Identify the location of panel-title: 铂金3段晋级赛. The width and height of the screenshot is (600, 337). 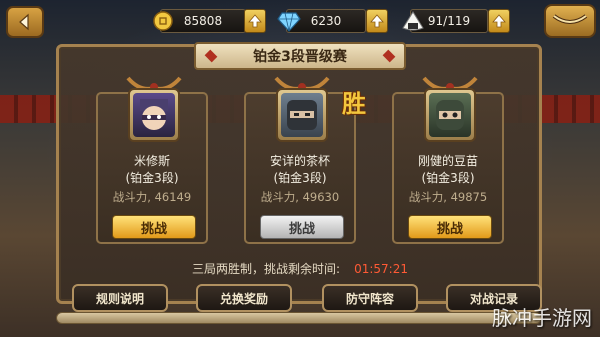
(300, 57).